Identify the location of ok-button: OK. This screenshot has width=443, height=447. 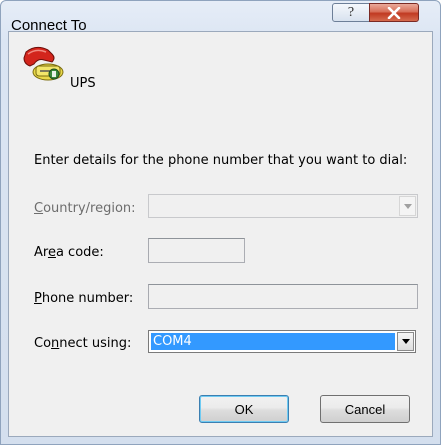
(244, 409).